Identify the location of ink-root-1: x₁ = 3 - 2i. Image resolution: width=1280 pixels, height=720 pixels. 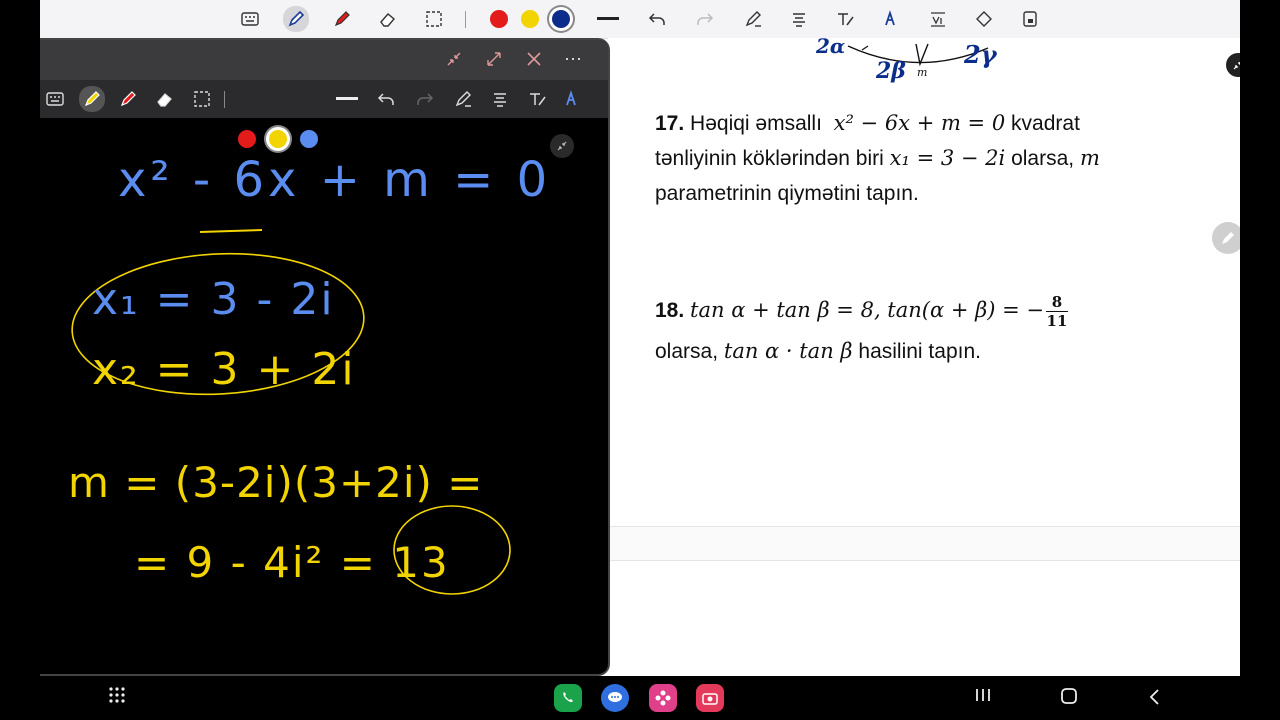
(213, 299).